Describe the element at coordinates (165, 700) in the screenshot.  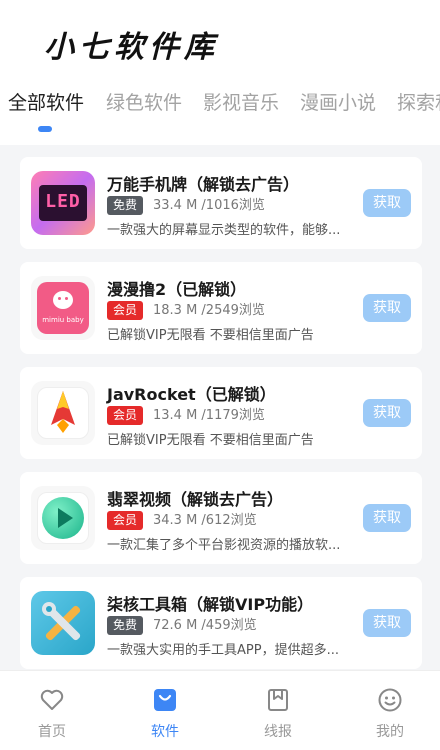
I see `software-icon` at that location.